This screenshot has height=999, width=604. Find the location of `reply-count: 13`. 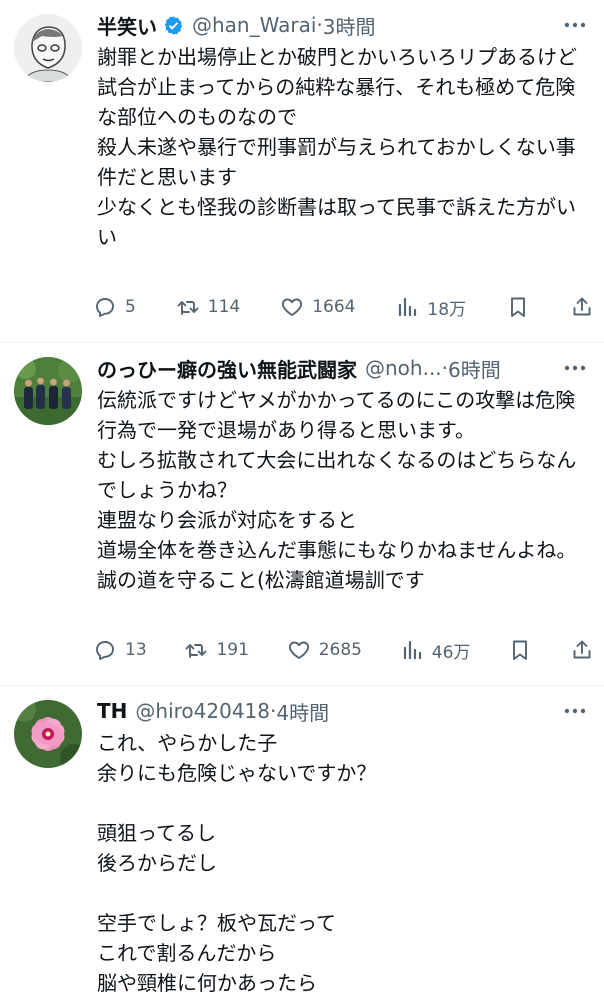

reply-count: 13 is located at coordinates (136, 650).